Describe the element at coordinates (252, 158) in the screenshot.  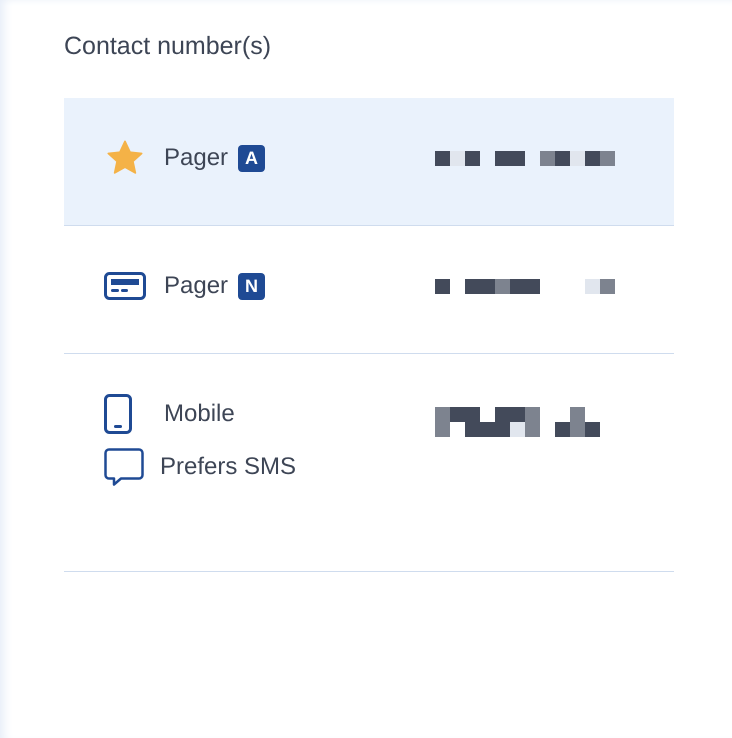
I see `network-badge: A` at that location.